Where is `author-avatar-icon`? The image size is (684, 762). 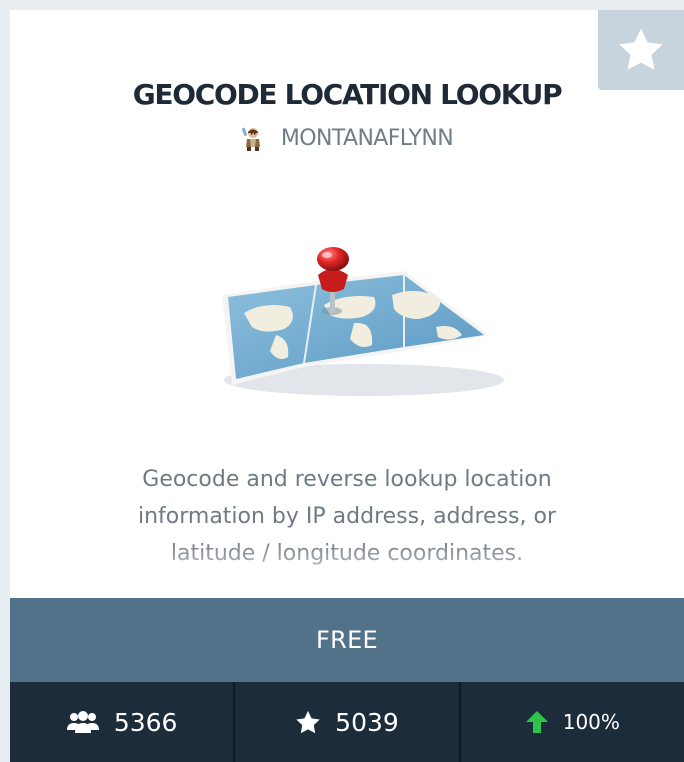 author-avatar-icon is located at coordinates (252, 139).